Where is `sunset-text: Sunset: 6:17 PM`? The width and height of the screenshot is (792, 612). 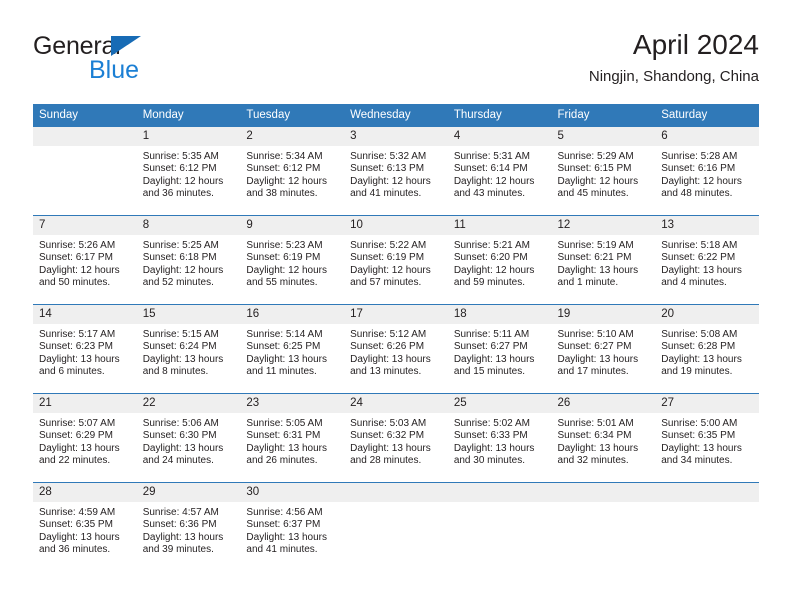 sunset-text: Sunset: 6:17 PM is located at coordinates (76, 258).